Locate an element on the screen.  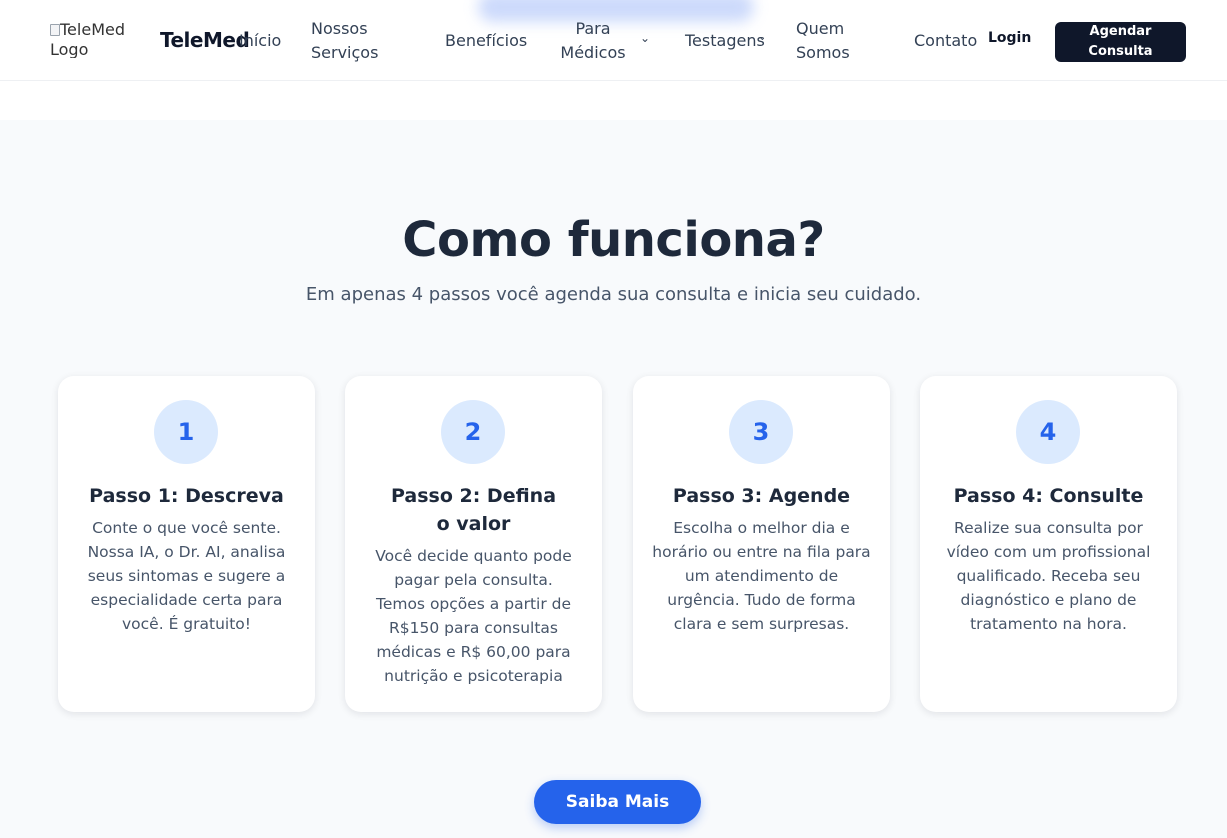
learn-more-button: Saiba Mais is located at coordinates (617, 802).